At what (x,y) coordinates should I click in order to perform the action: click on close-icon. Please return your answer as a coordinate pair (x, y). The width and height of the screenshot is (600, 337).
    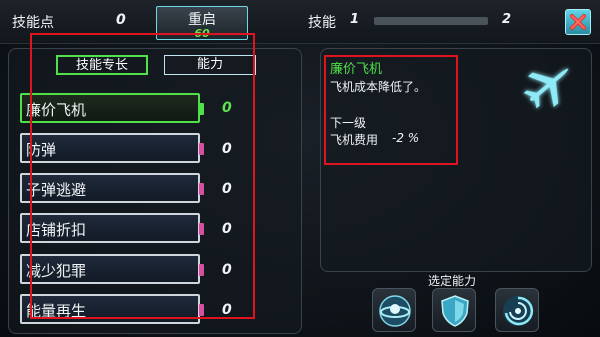
    Looking at the image, I should click on (578, 22).